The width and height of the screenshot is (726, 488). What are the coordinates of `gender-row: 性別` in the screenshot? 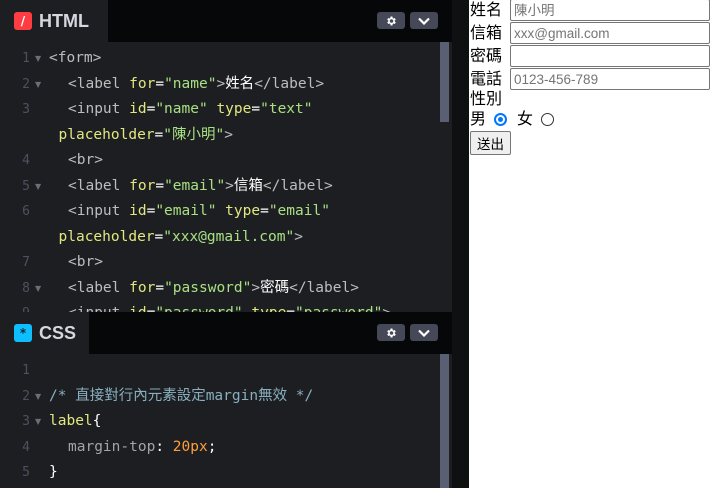 It's located at (490, 99).